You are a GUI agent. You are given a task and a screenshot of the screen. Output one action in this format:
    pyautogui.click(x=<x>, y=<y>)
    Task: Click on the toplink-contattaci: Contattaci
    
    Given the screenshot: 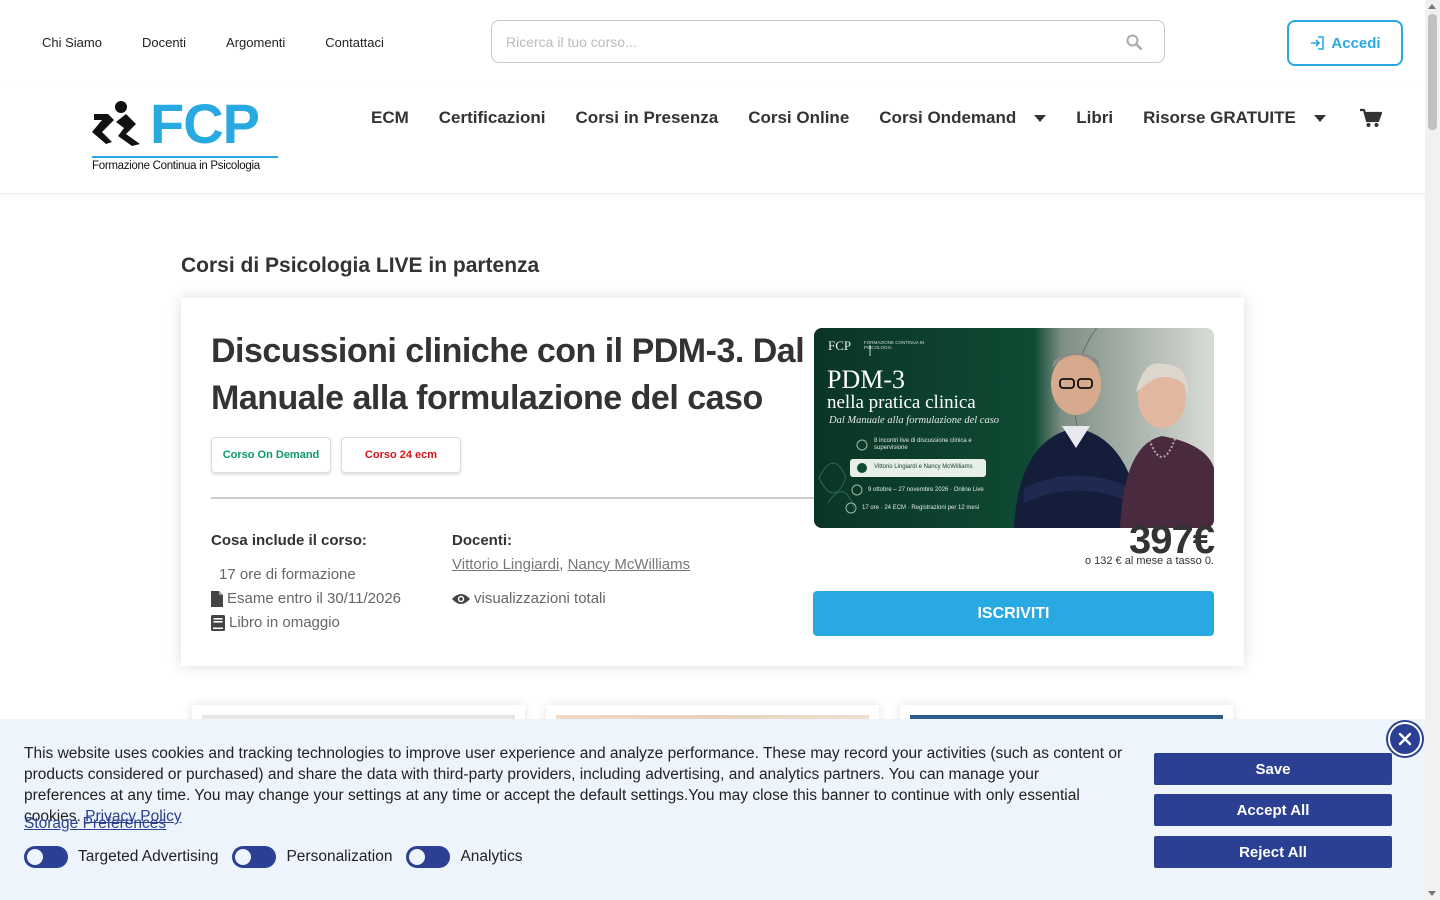 What is the action you would take?
    pyautogui.click(x=354, y=42)
    